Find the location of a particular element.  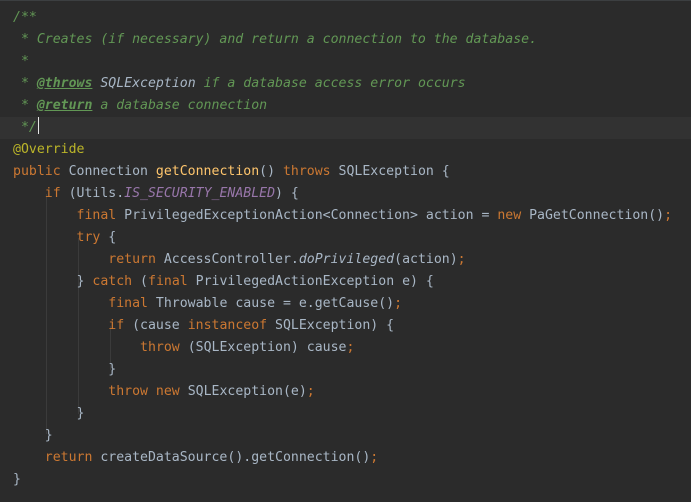

code-token: ( is located at coordinates (144, 281).